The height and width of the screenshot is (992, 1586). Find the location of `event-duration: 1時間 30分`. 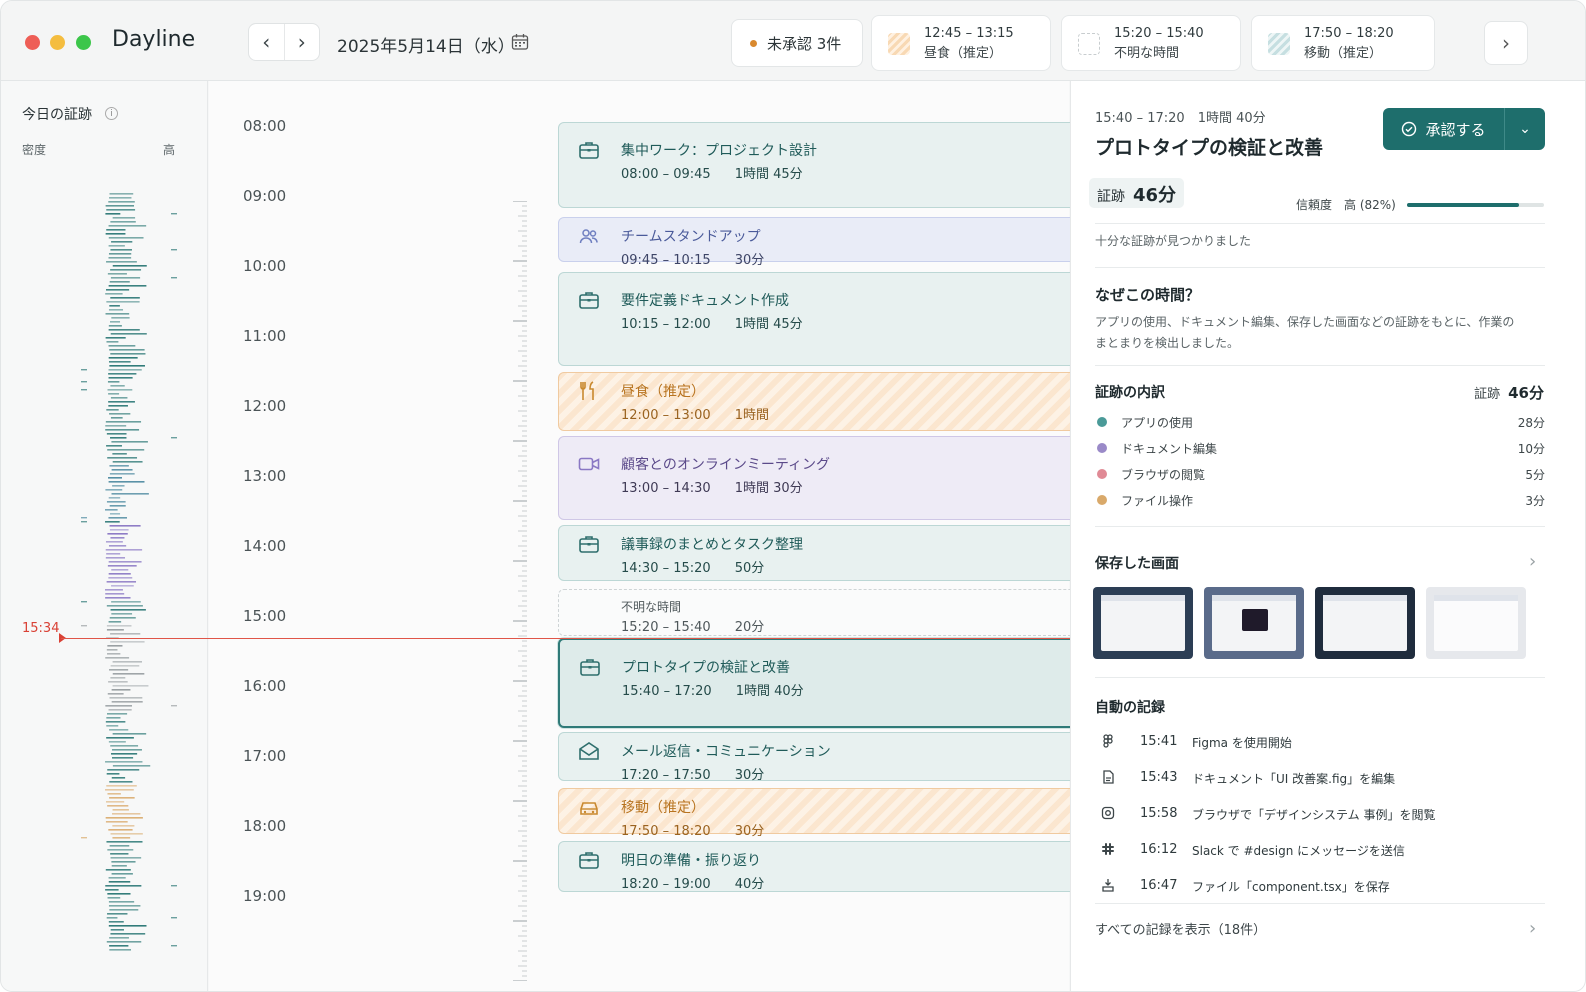

event-duration: 1時間 30分 is located at coordinates (768, 488).